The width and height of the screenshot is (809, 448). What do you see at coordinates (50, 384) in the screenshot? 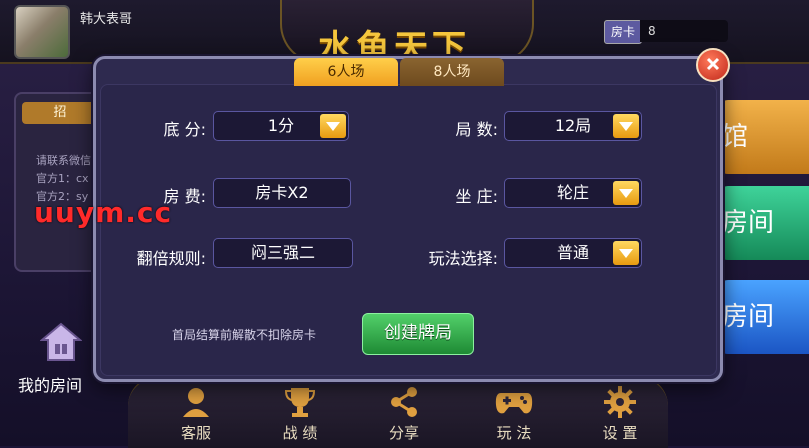
I see `my-room-label: 我的房间` at bounding box center [50, 384].